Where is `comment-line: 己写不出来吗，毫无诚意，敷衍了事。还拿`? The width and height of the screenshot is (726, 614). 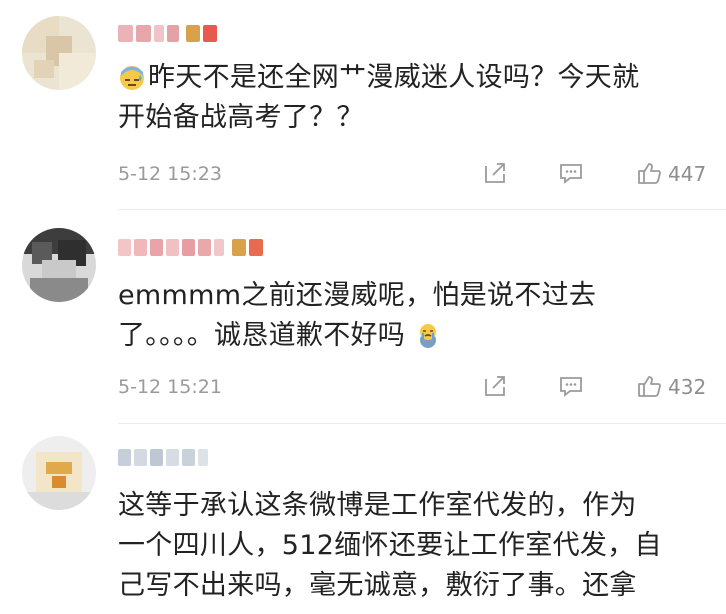 comment-line: 己写不出来吗，毫无诚意，敷衍了事。还拿 is located at coordinates (377, 585).